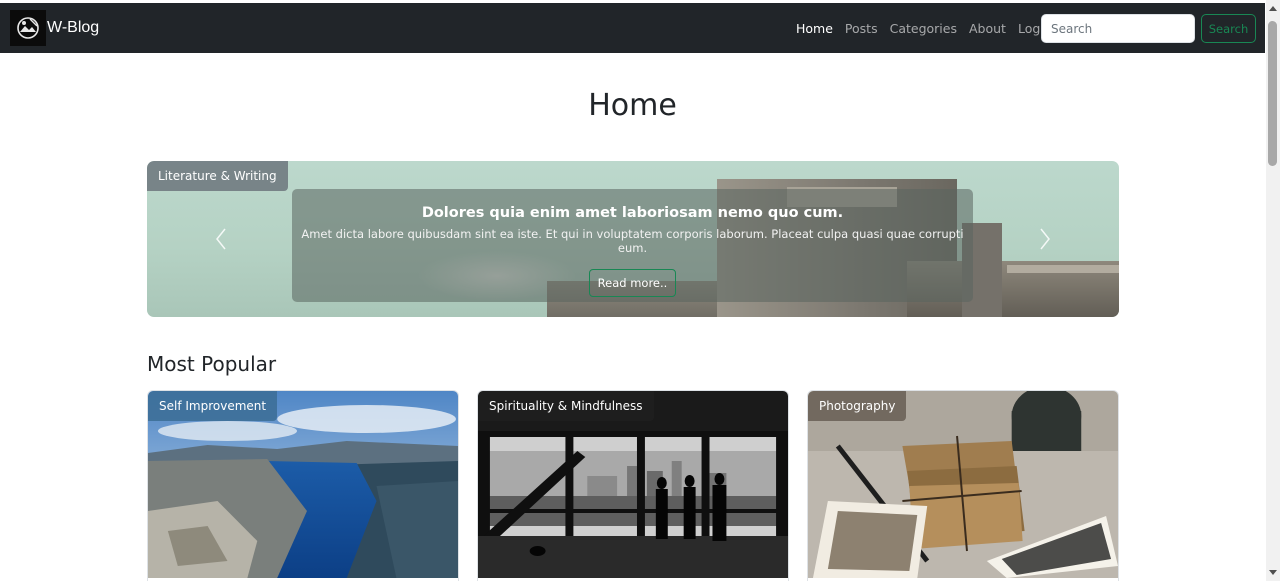 The image size is (1280, 581). I want to click on page-title: Home, so click(632, 105).